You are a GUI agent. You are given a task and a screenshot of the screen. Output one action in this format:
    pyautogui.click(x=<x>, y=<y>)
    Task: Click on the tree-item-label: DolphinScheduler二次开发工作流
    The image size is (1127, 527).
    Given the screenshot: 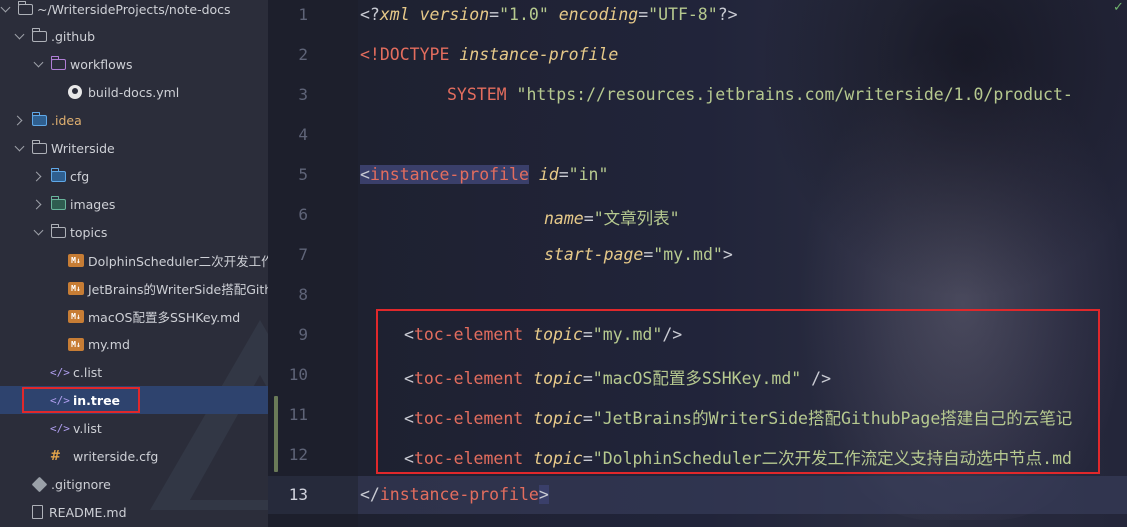 What is the action you would take?
    pyautogui.click(x=178, y=261)
    